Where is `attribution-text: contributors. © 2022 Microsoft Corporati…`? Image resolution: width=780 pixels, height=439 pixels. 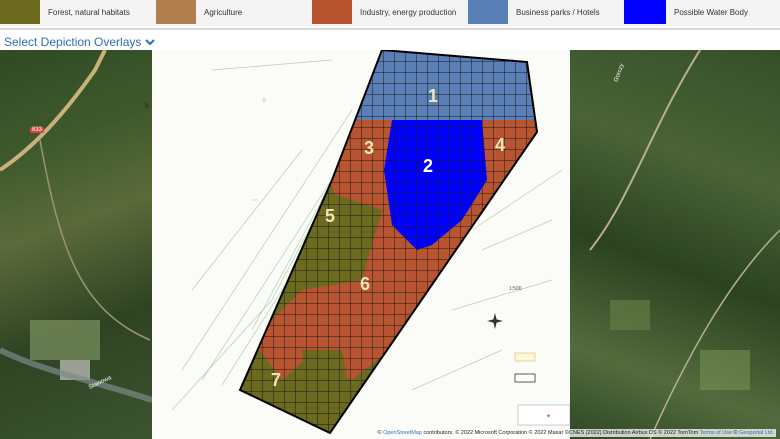 attribution-text: contributors. © 2022 Microsoft Corporati… is located at coordinates (561, 433).